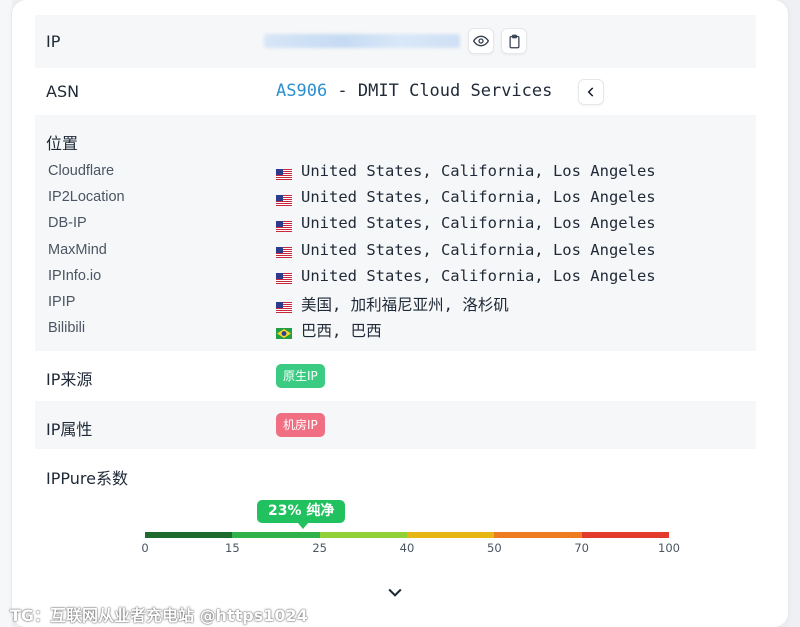 The height and width of the screenshot is (627, 800). What do you see at coordinates (6, 313) in the screenshot?
I see `page-background-strip` at bounding box center [6, 313].